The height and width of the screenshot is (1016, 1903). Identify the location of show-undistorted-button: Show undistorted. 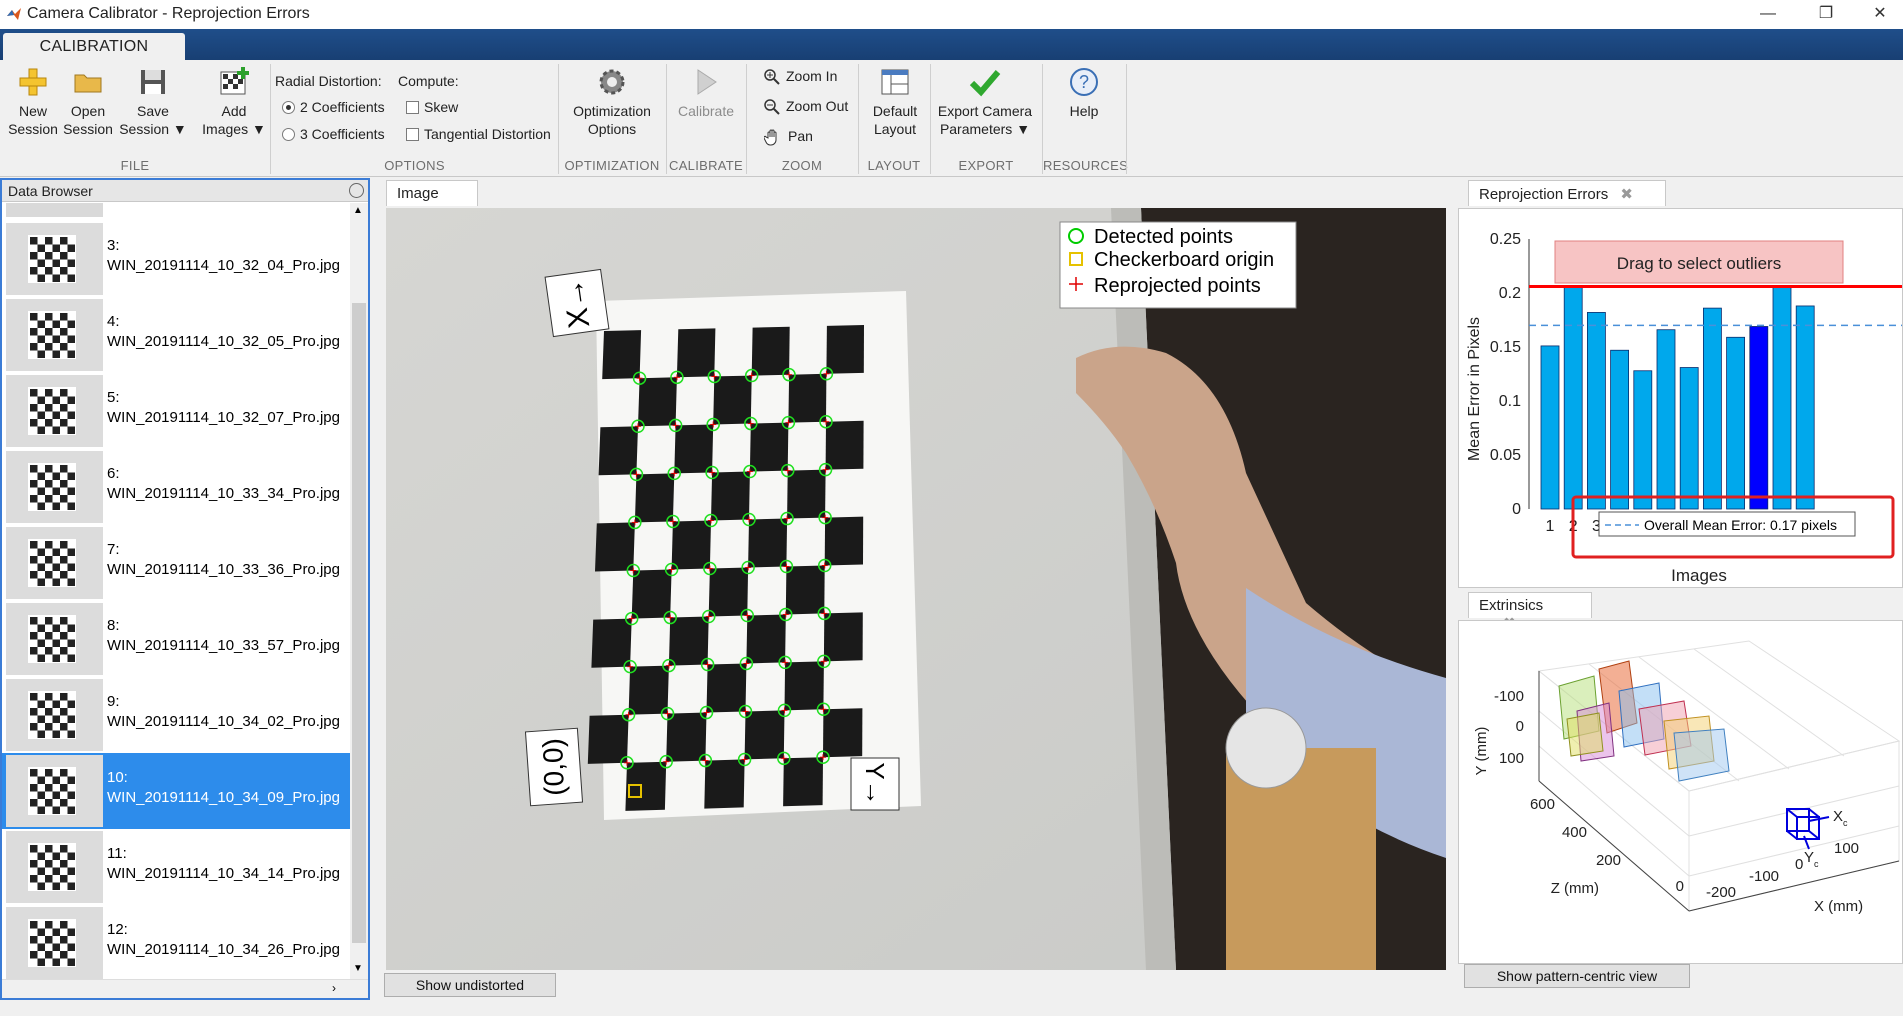
(470, 985).